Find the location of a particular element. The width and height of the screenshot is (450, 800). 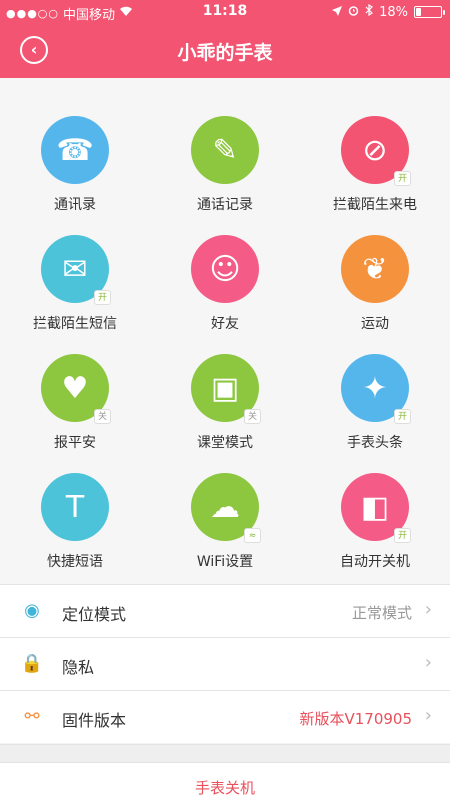

grid-item-1: ✎ 通话记录 is located at coordinates (225, 145).